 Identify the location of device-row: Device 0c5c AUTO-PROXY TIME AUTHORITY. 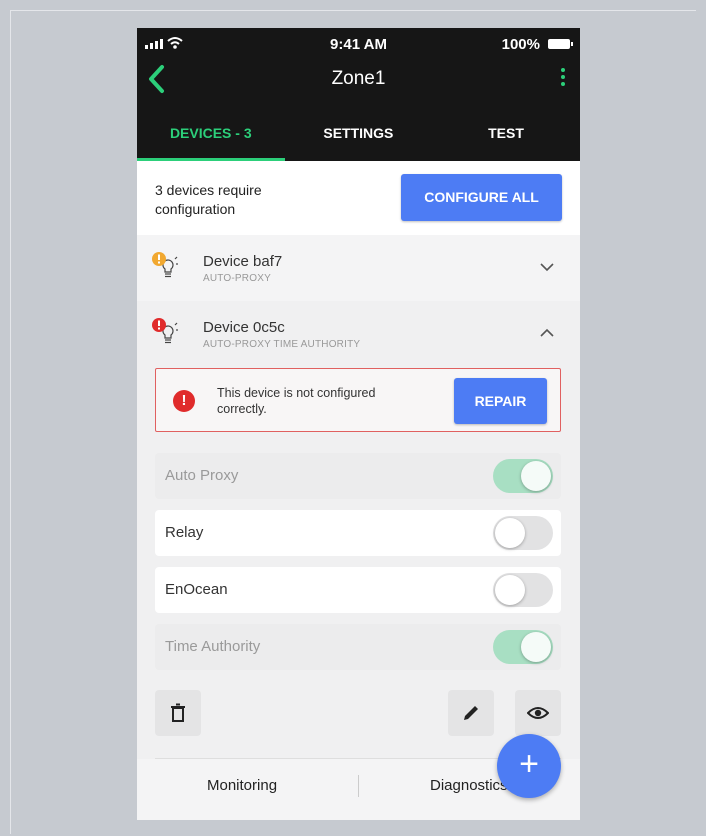
(358, 334).